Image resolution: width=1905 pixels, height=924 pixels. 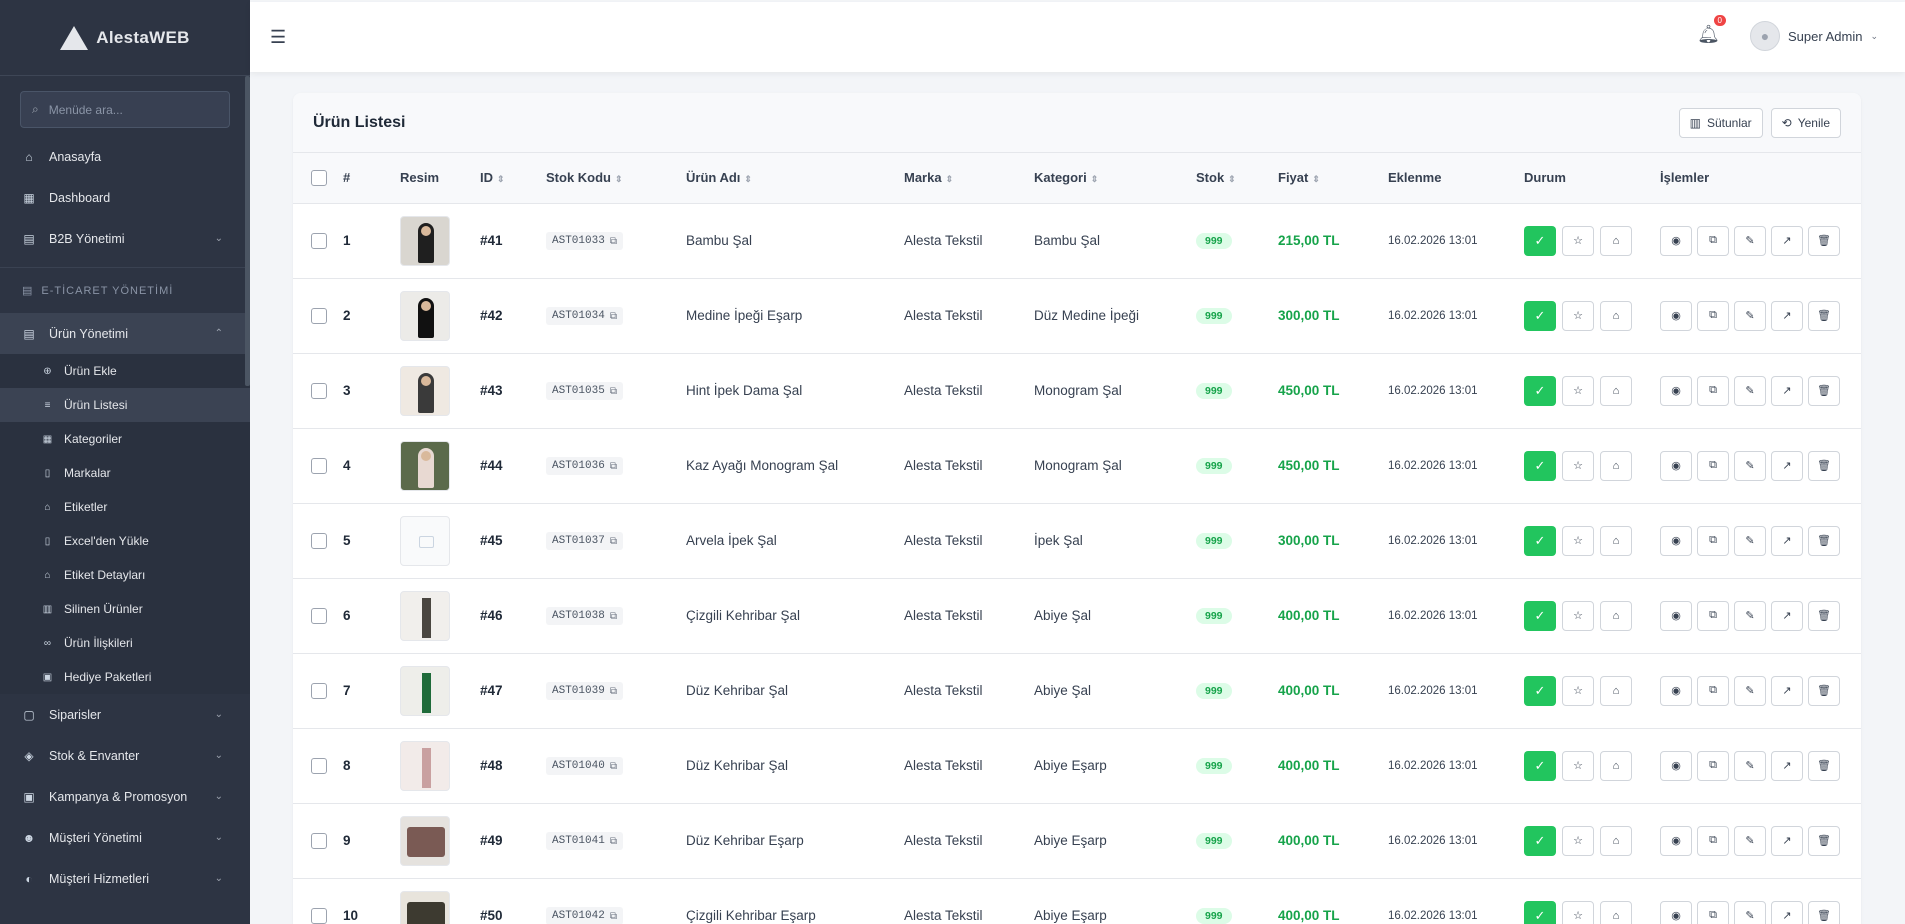 I want to click on sku-tag: AST01042 ⧉, so click(x=584, y=915).